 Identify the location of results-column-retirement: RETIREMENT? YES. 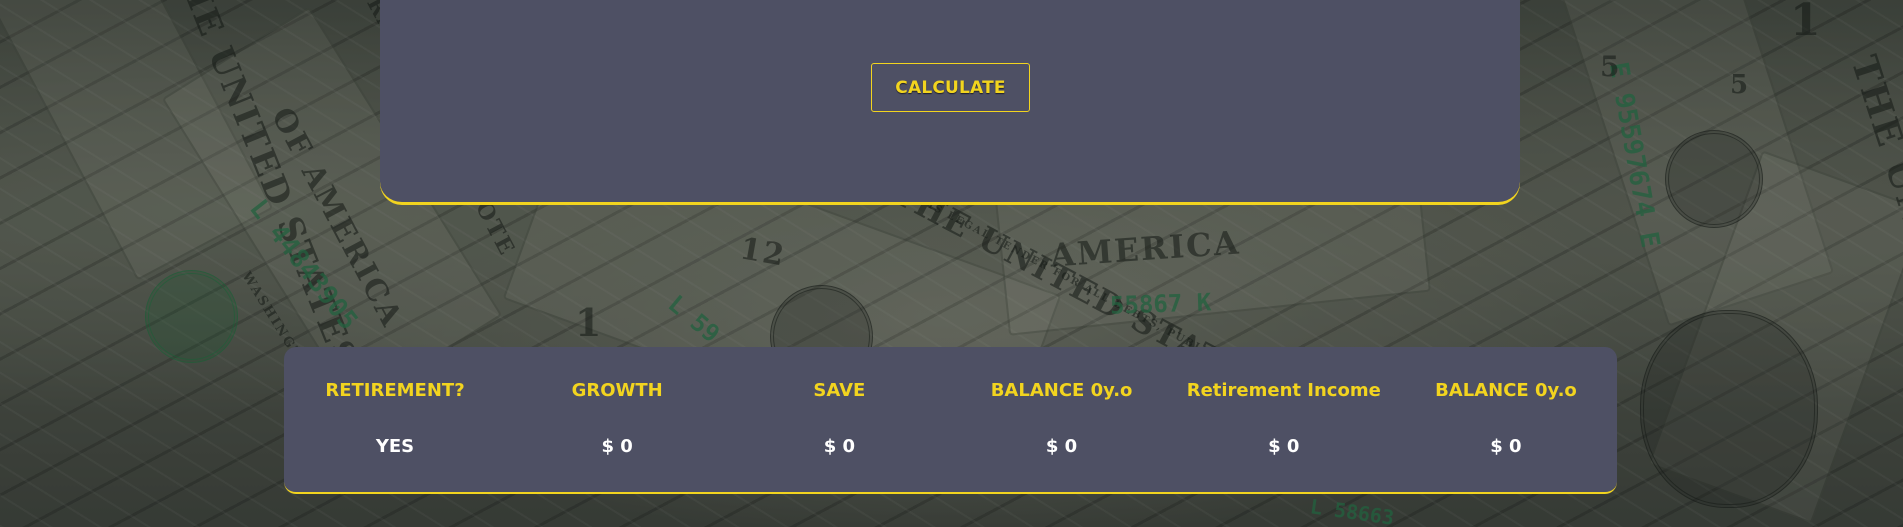
(395, 419).